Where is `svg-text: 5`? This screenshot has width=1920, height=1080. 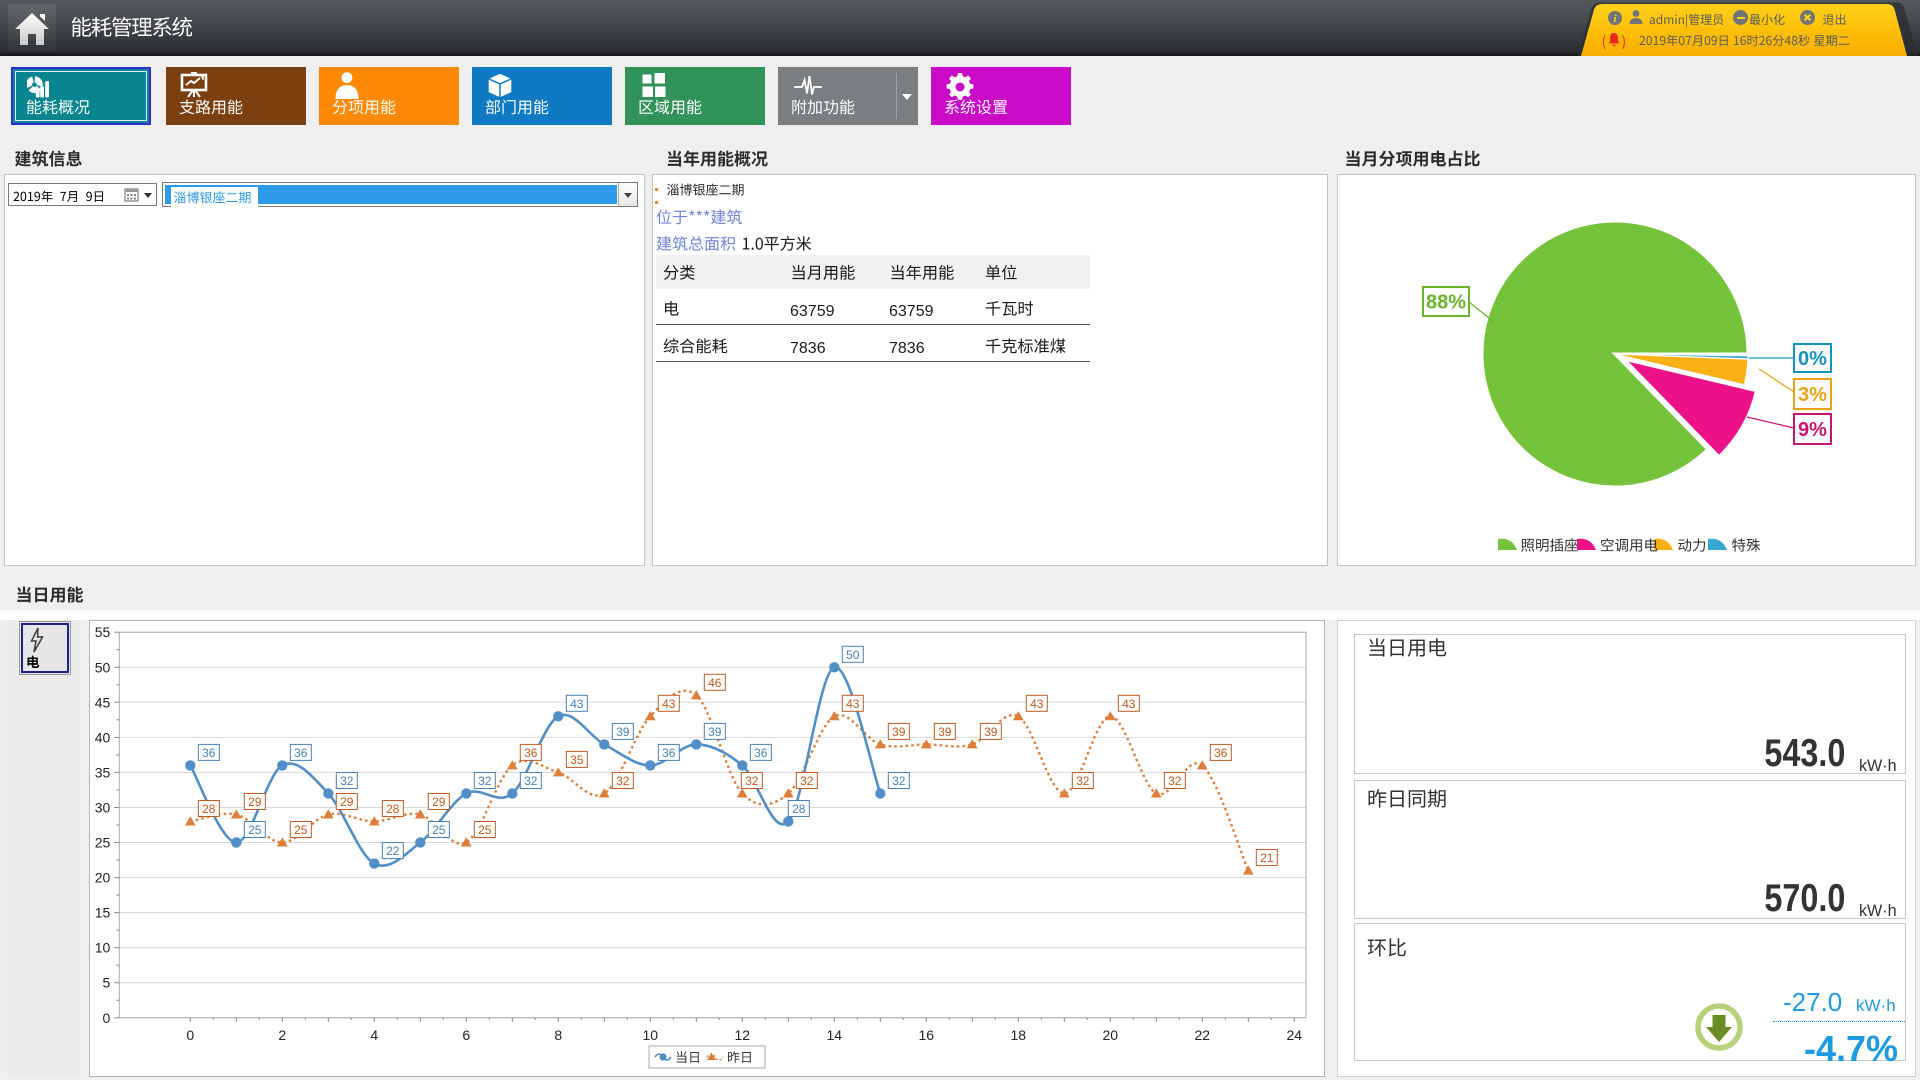 svg-text: 5 is located at coordinates (107, 983).